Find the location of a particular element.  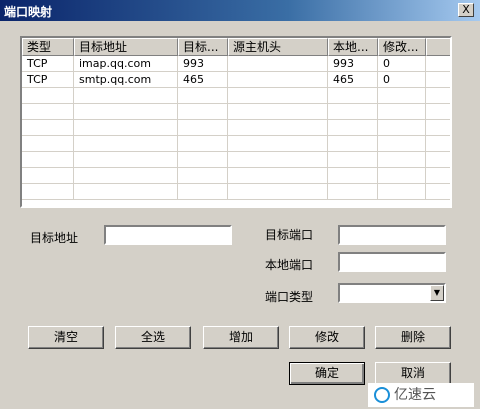

chevron-down-icon: ▼ is located at coordinates (437, 293).